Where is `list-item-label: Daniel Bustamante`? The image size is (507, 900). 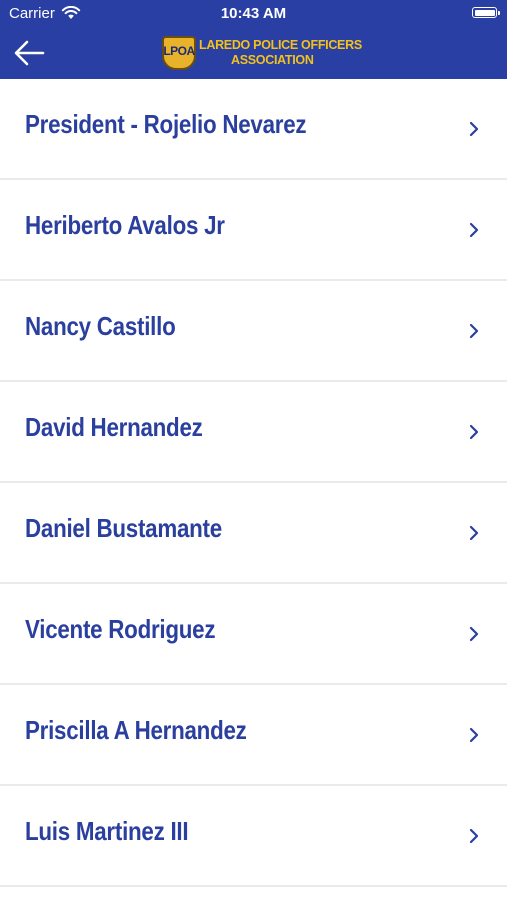
list-item-label: Daniel Bustamante is located at coordinates (123, 528).